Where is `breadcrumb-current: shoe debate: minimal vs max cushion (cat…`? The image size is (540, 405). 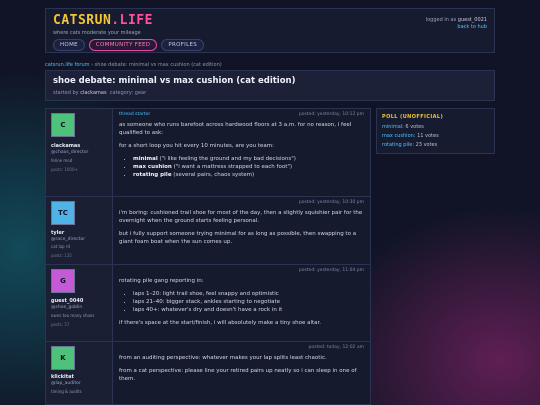 breadcrumb-current: shoe debate: minimal vs max cushion (cat… is located at coordinates (158, 65).